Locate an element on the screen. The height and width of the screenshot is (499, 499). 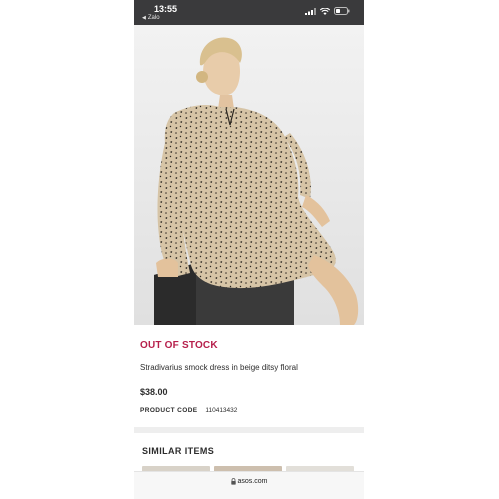
back-arrow-icon: ◀ is located at coordinates (144, 18).